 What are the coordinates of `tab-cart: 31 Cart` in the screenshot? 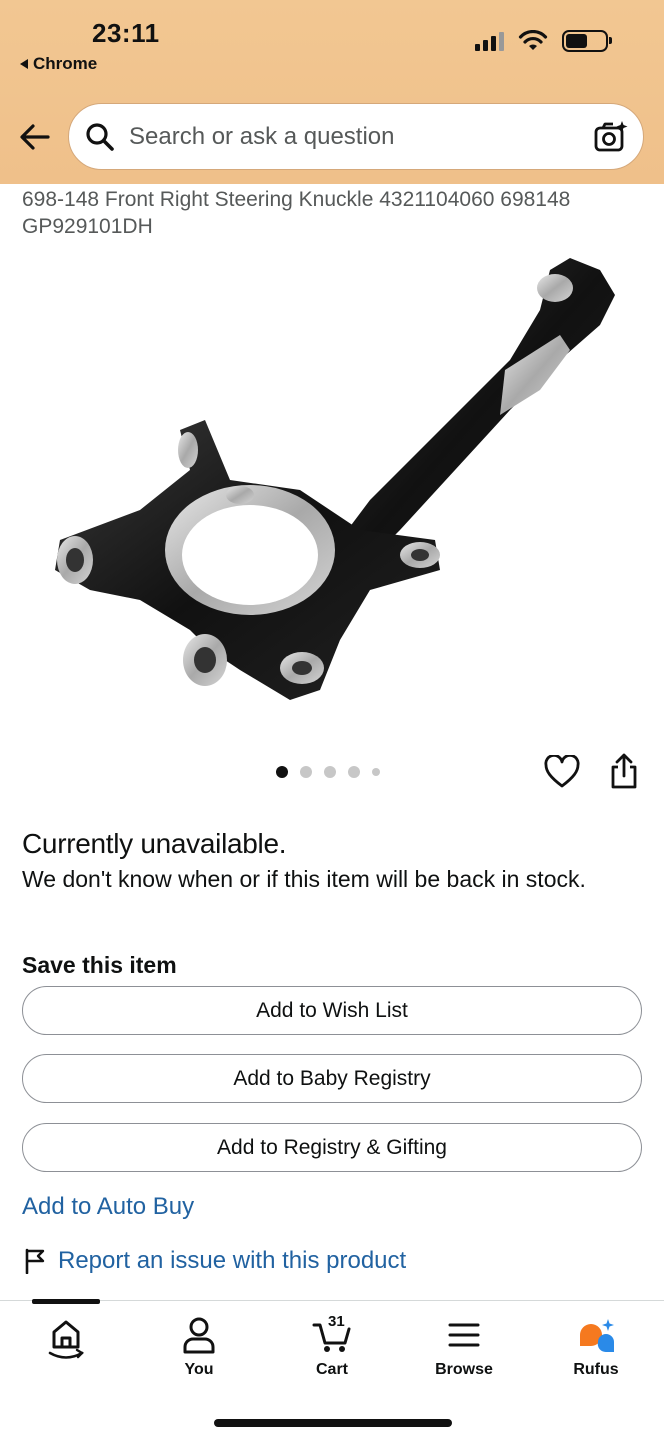 It's located at (332, 1346).